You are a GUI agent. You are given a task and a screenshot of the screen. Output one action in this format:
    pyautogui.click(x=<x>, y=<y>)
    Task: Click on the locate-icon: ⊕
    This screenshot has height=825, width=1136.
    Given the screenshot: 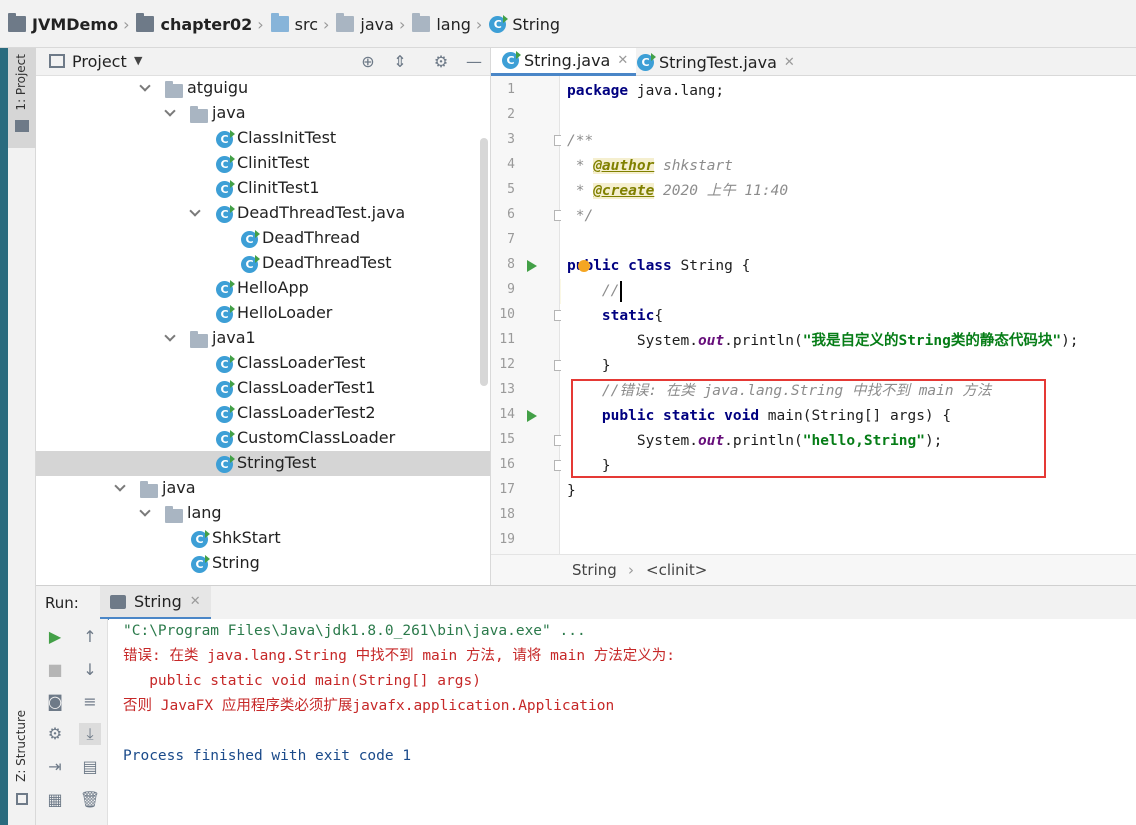 What is the action you would take?
    pyautogui.click(x=368, y=62)
    